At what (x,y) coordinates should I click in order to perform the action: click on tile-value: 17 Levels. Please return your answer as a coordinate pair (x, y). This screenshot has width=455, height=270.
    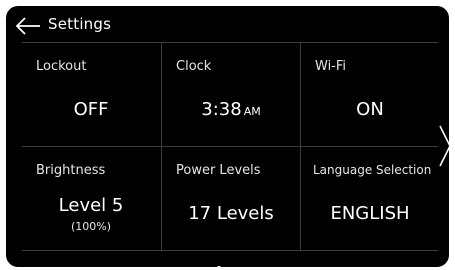
    Looking at the image, I should click on (231, 213).